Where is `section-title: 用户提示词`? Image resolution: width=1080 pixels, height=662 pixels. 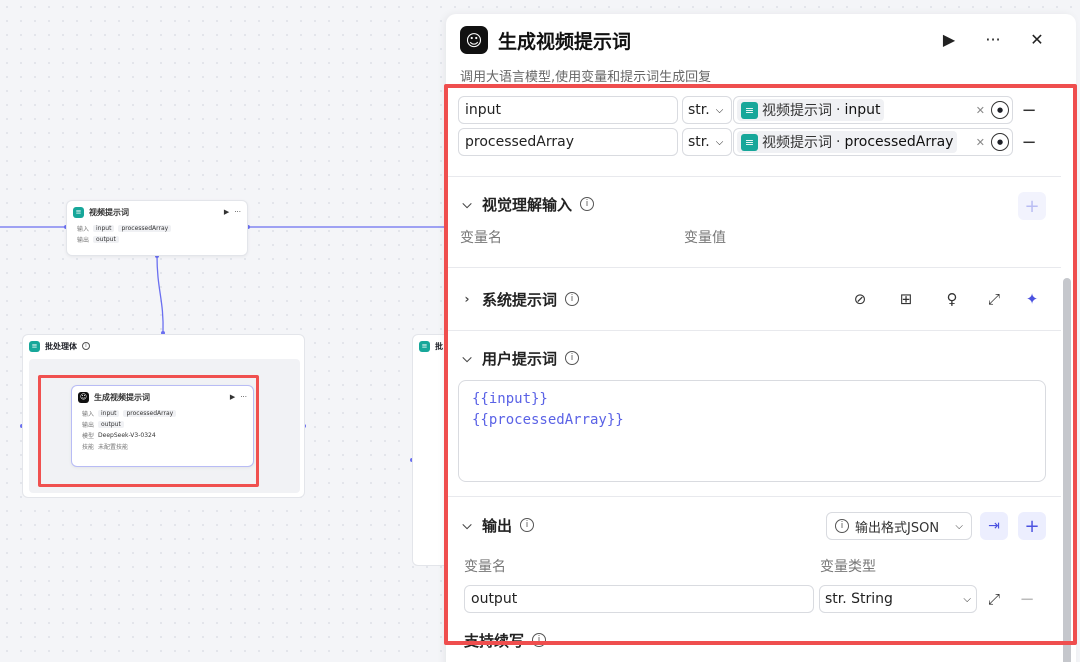
section-title: 用户提示词 is located at coordinates (520, 358).